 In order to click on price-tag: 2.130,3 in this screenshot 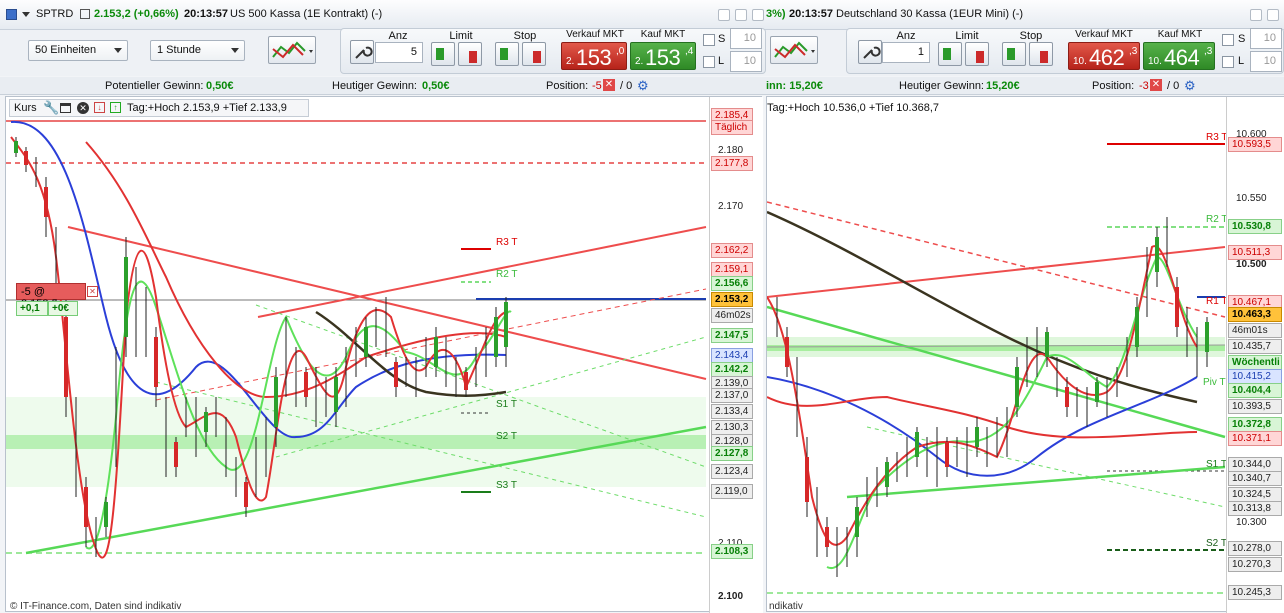, I will do `click(732, 427)`.